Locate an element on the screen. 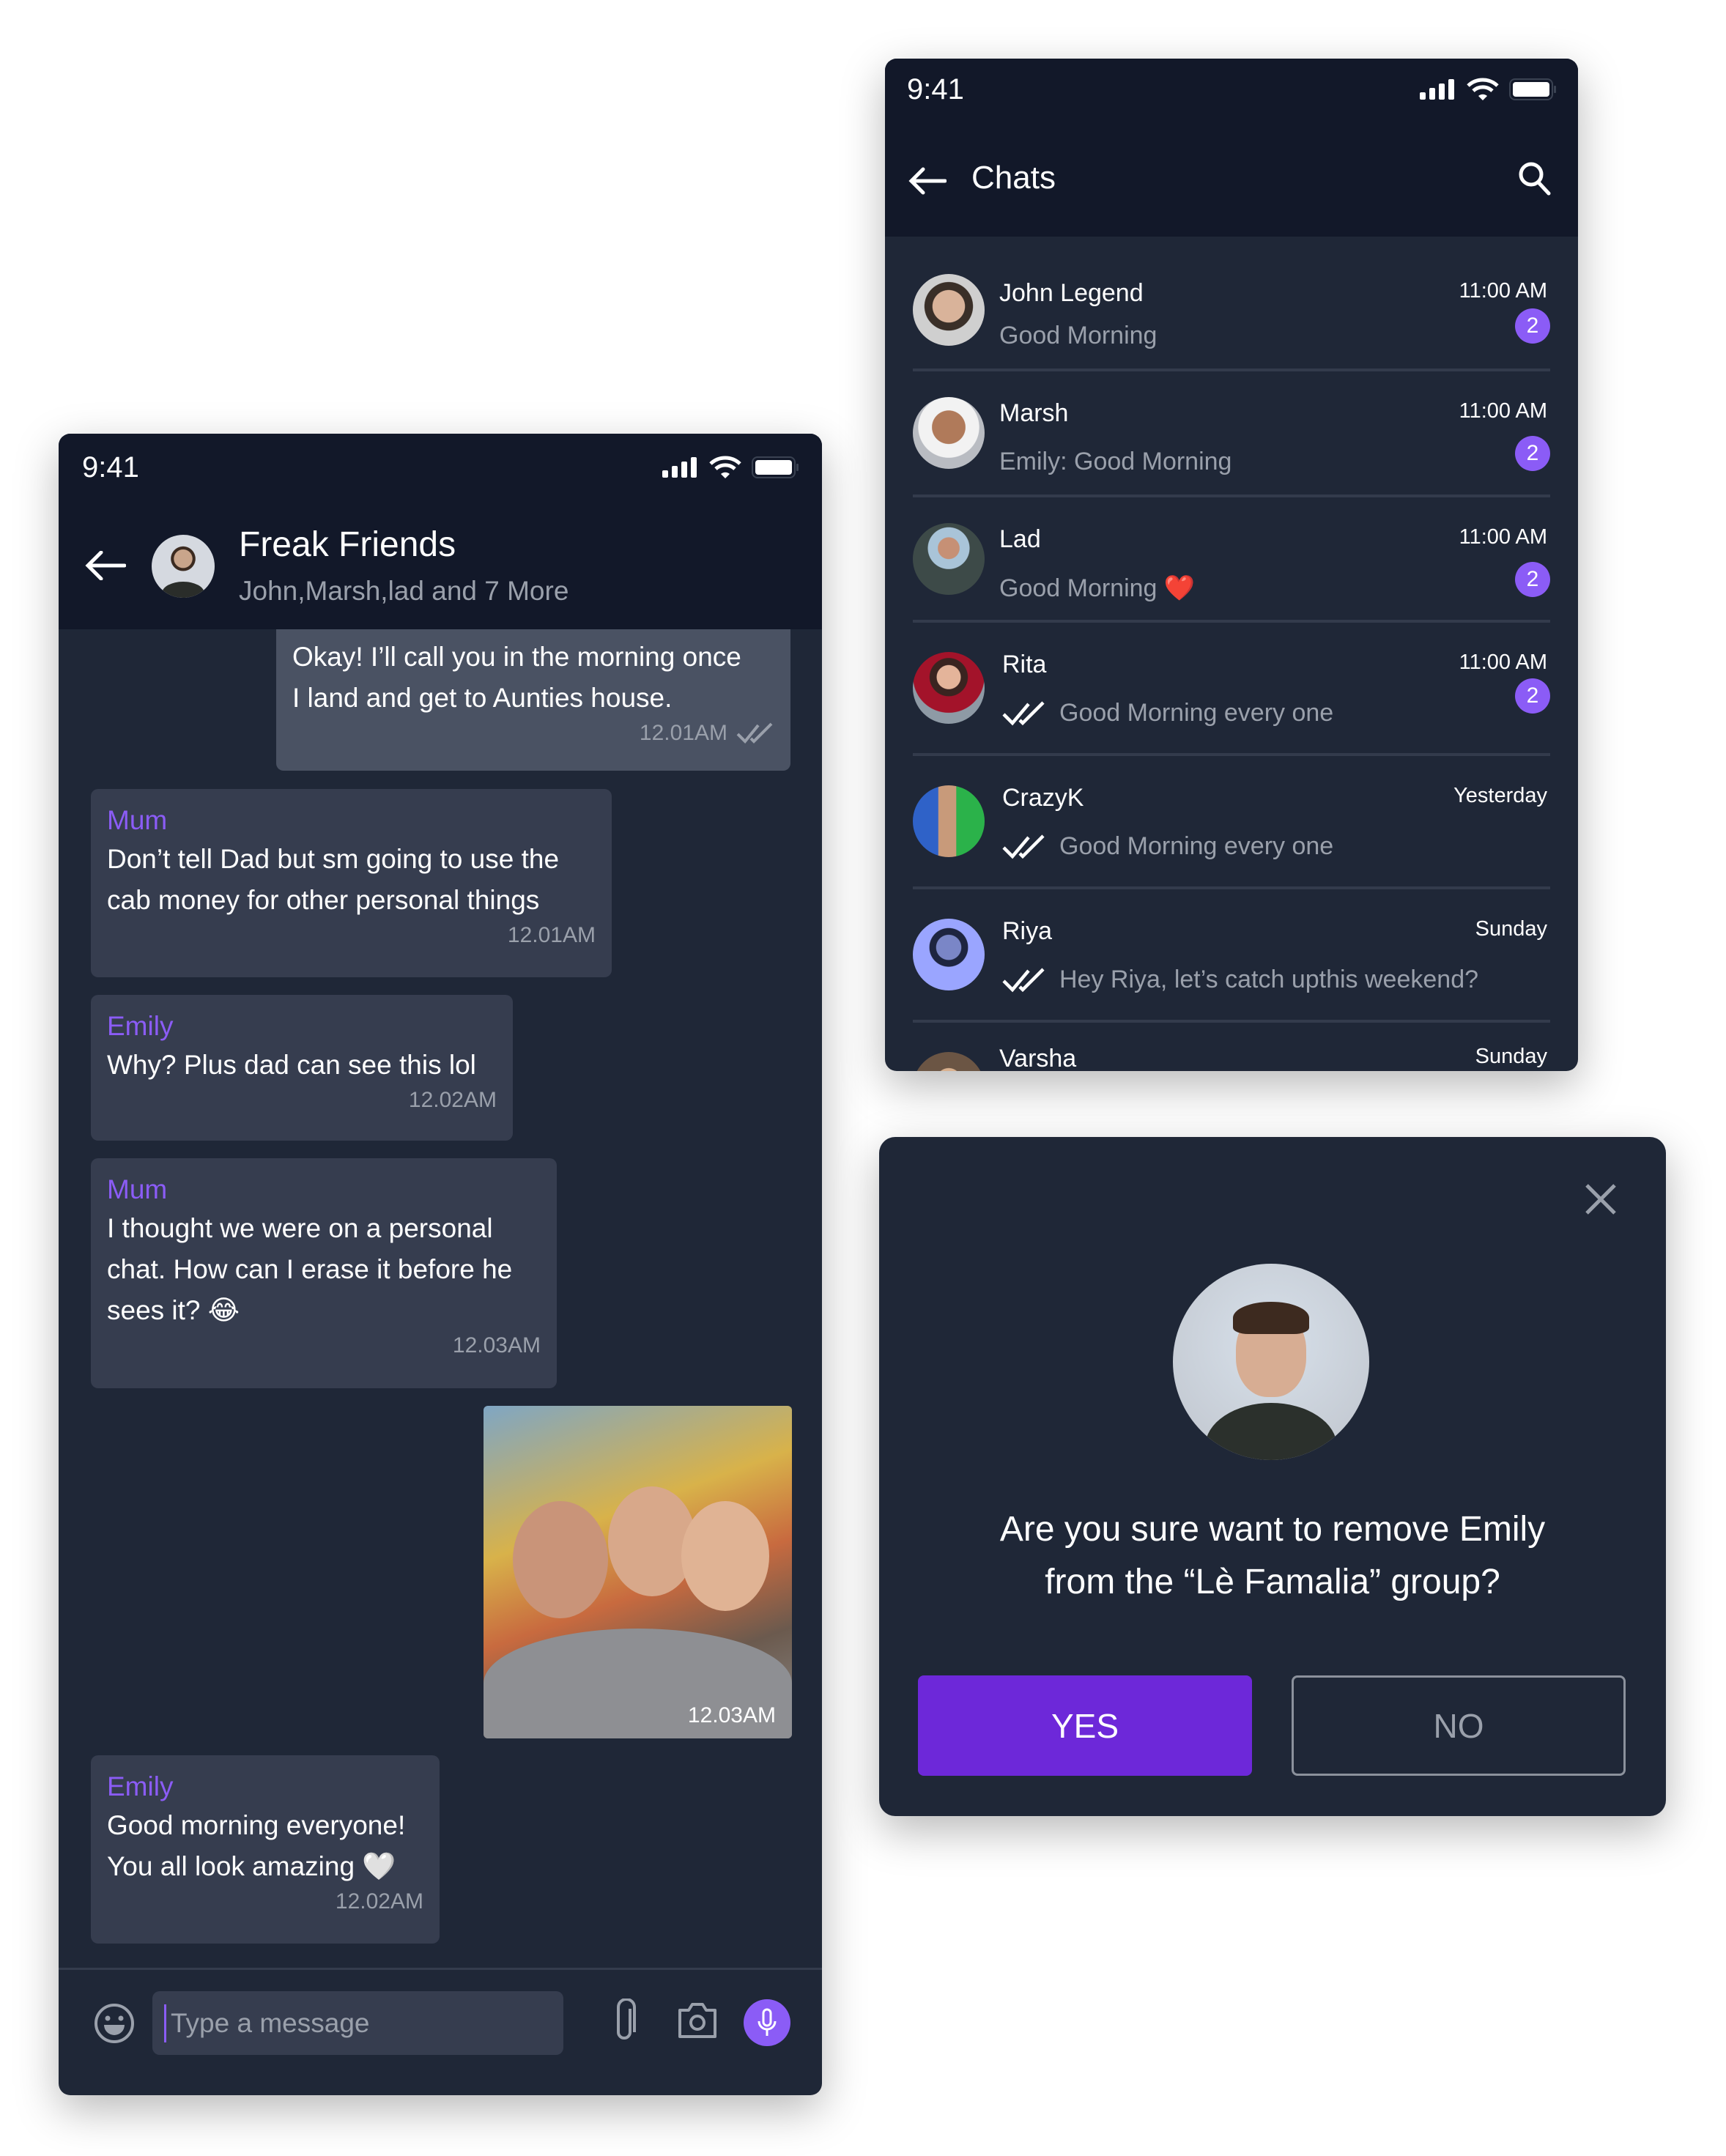  message-time: 12.02AM is located at coordinates (379, 1901).